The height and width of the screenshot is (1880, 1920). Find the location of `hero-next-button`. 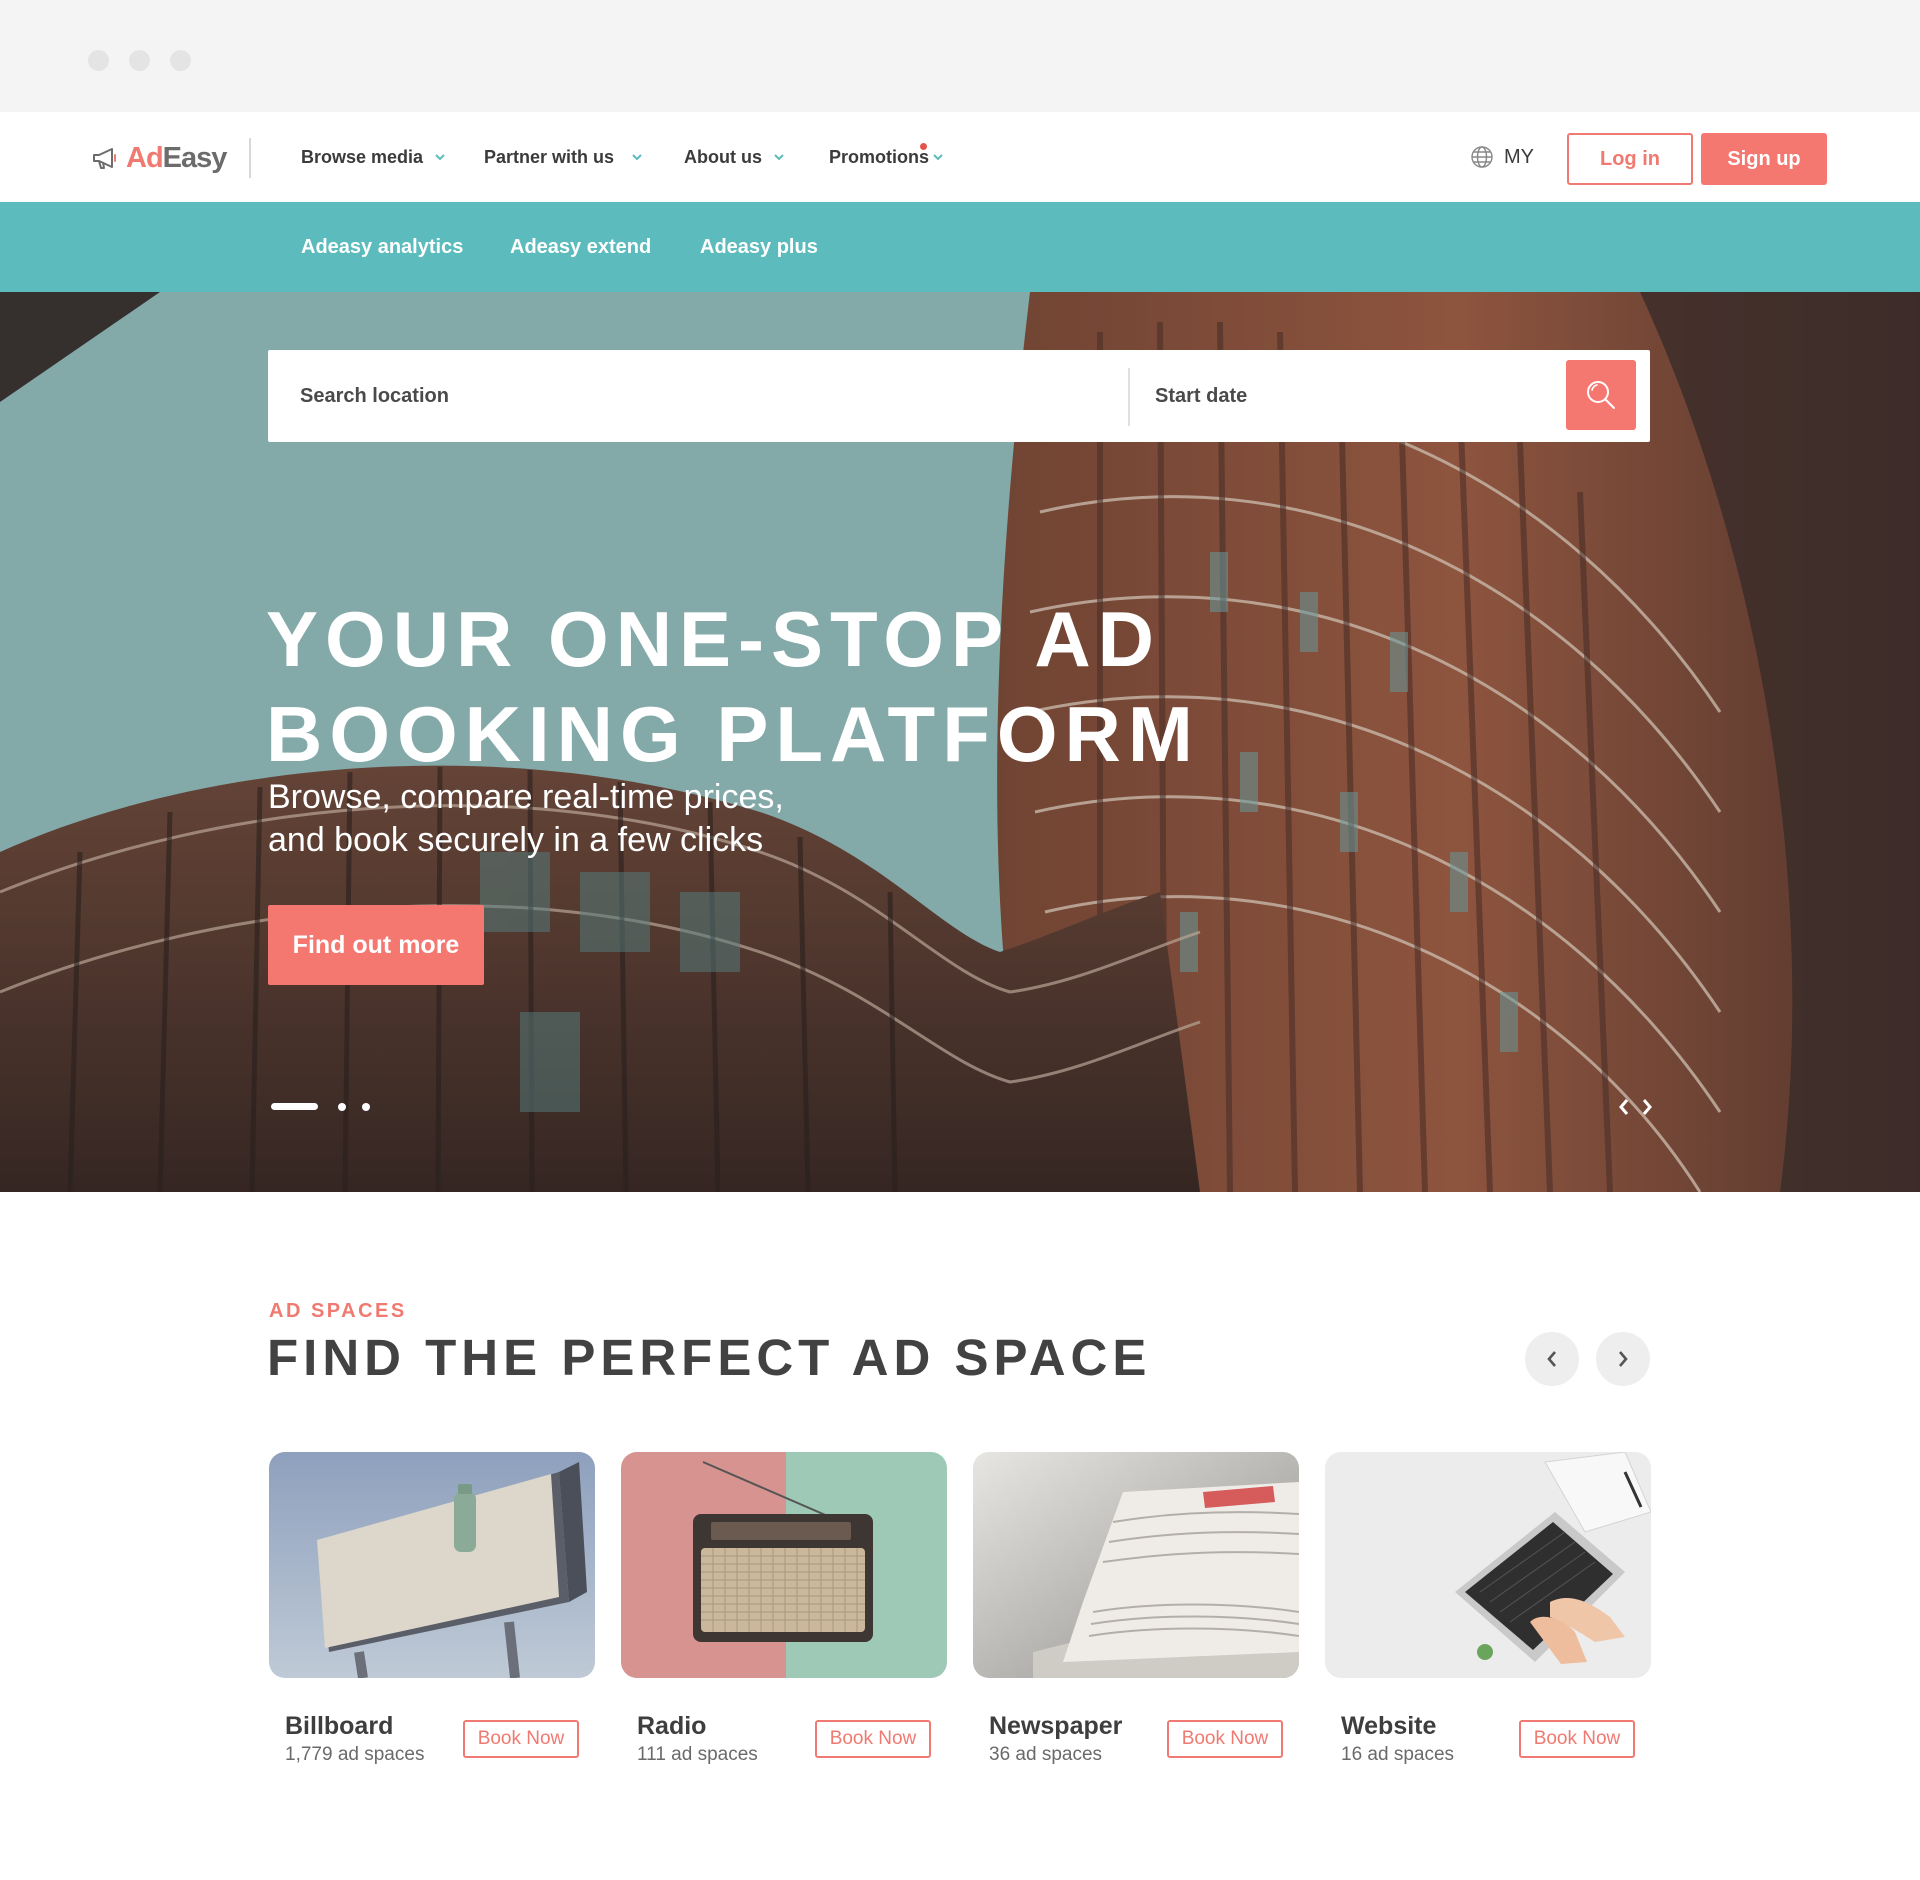

hero-next-button is located at coordinates (1647, 1107).